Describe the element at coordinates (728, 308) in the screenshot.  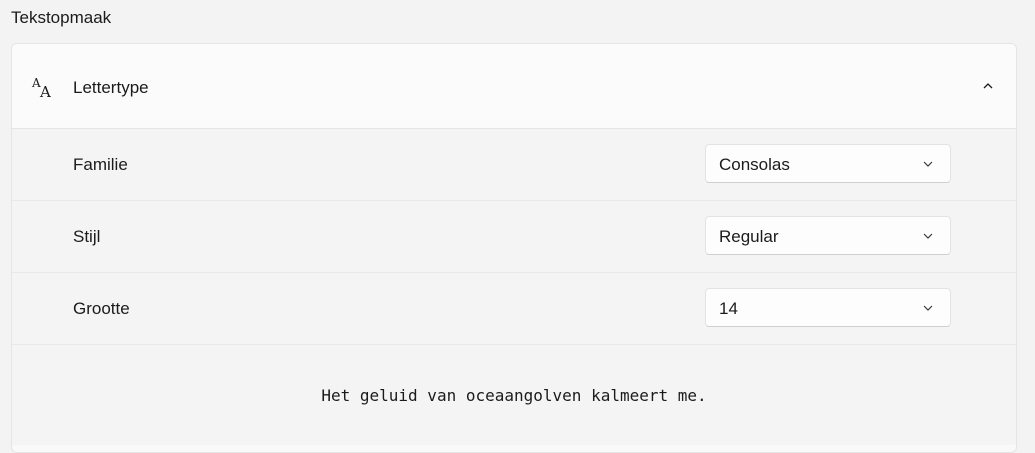
I see `size-value: 14` at that location.